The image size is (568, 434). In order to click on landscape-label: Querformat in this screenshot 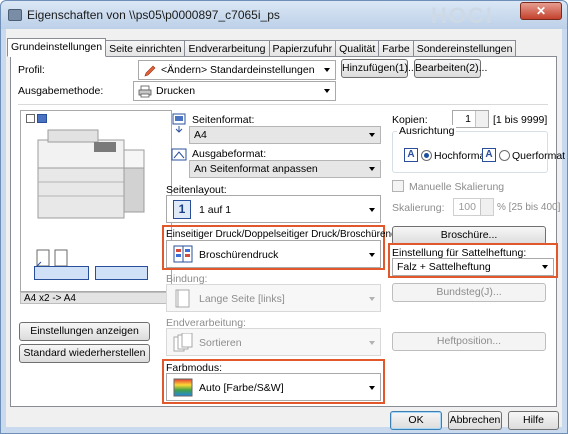, I will do `click(539, 156)`.